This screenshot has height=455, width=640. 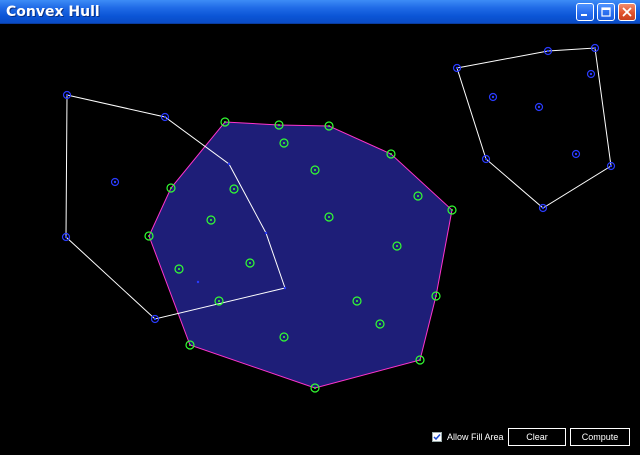 What do you see at coordinates (320, 438) in the screenshot?
I see `bottom-controls: Allow Fill Area Clear Compute` at bounding box center [320, 438].